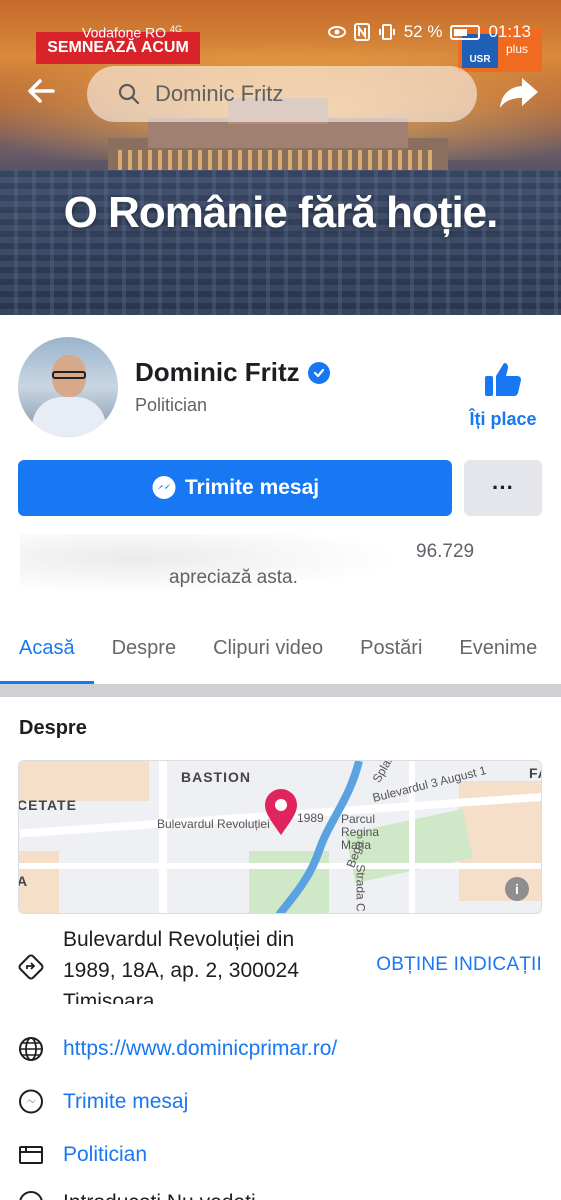 The width and height of the screenshot is (561, 1200). Describe the element at coordinates (360, 888) in the screenshot. I see `map-label-strada: Strada C` at that location.